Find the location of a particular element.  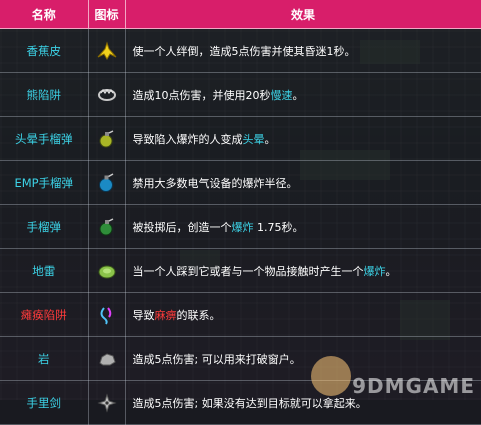

effect-text: 1.75秒。 is located at coordinates (278, 227).